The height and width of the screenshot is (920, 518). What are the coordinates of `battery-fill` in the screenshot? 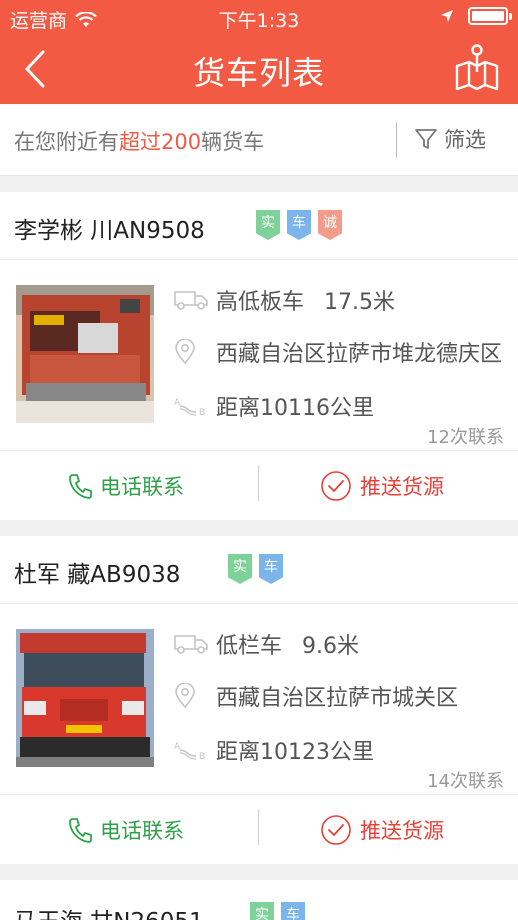 It's located at (488, 16).